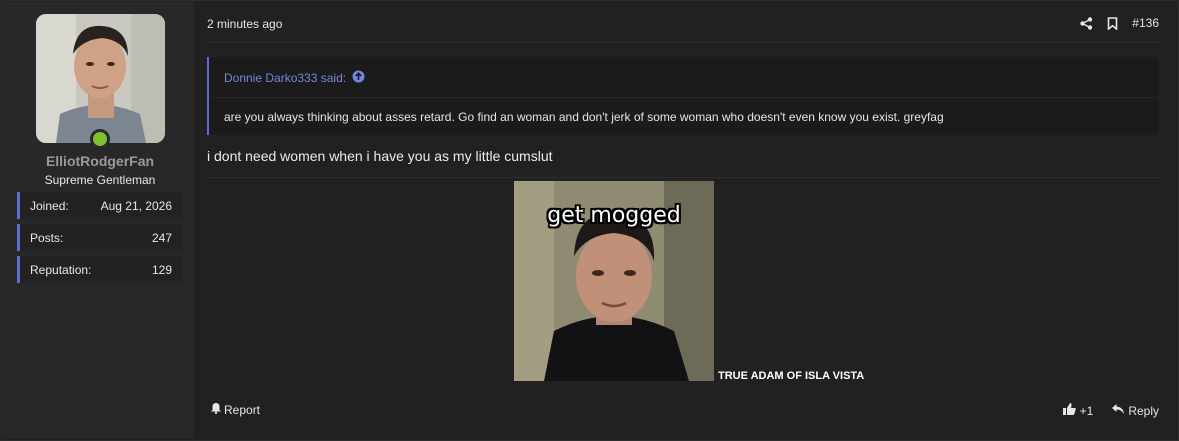 This screenshot has height=441, width=1179. I want to click on meme-overlay-text: get mogged, so click(614, 215).